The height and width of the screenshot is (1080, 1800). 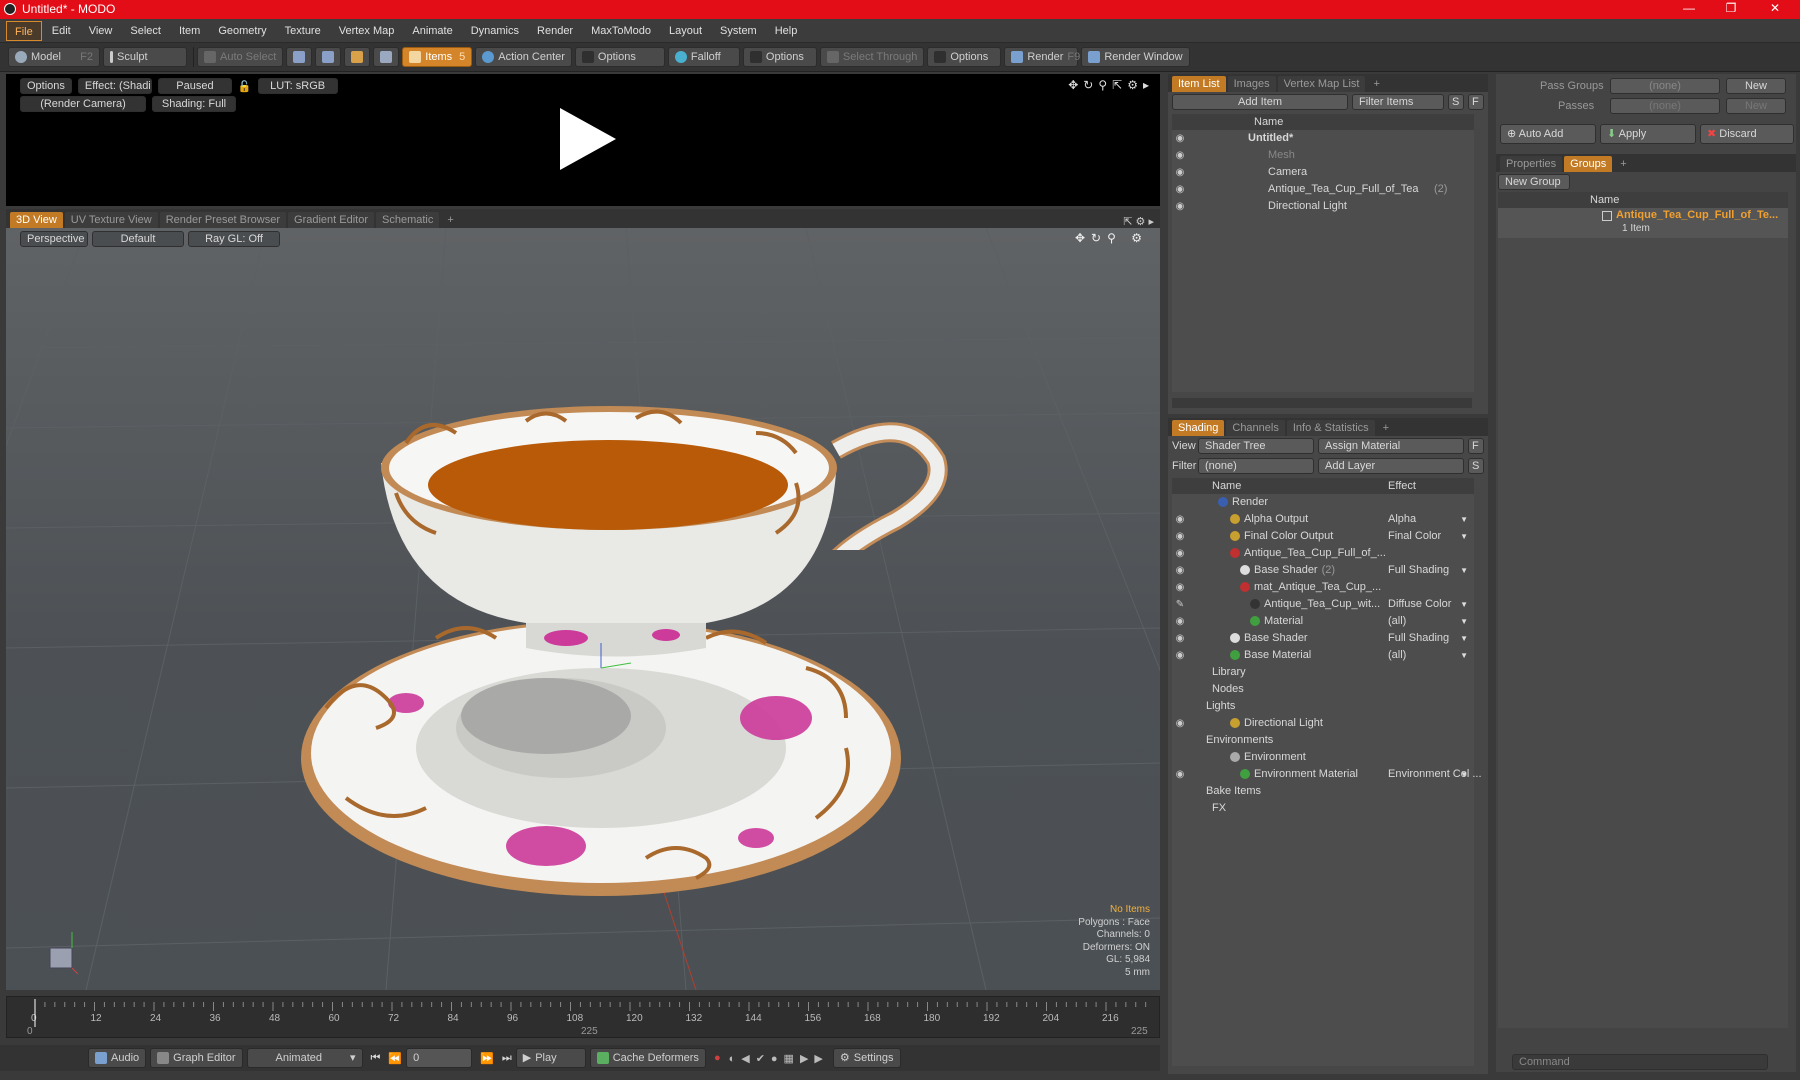 What do you see at coordinates (1083, 238) in the screenshot?
I see `move-icon: ✥` at bounding box center [1083, 238].